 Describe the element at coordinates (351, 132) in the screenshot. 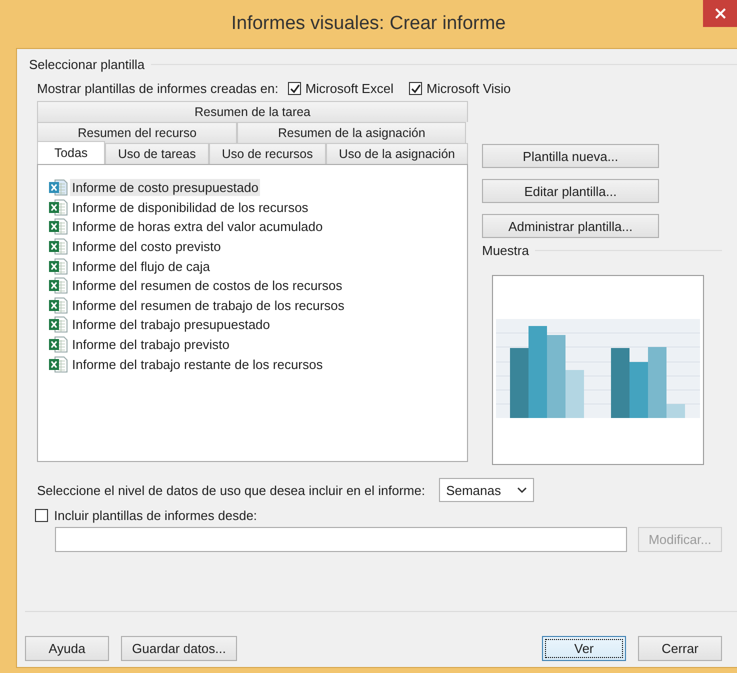

I see `tab: Resumen de la asignación` at that location.